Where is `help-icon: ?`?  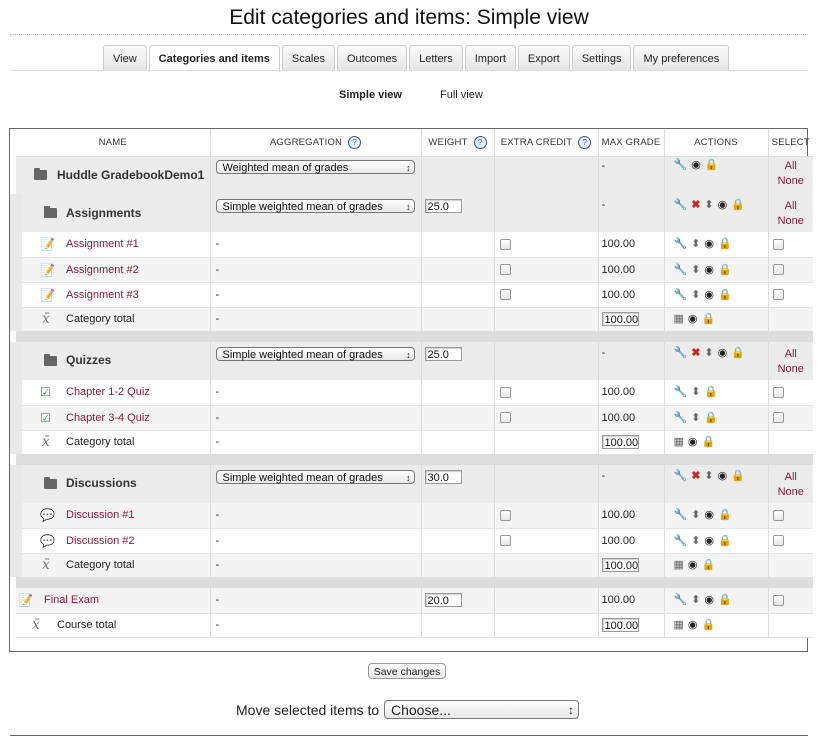
help-icon: ? is located at coordinates (585, 142).